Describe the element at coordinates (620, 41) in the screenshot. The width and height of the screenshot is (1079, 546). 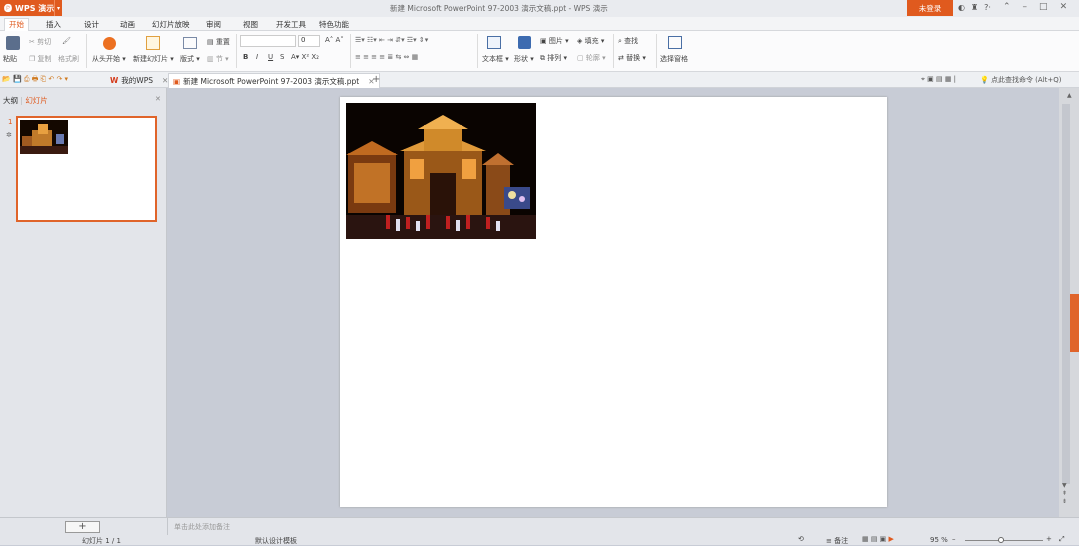
I see `search-icon: ⌕` at that location.